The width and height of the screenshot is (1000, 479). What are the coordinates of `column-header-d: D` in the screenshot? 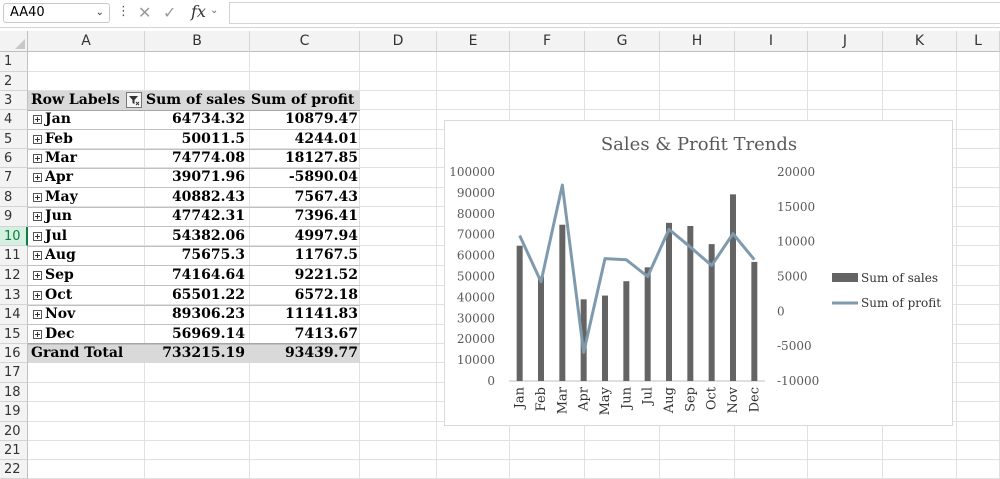 It's located at (398, 41).